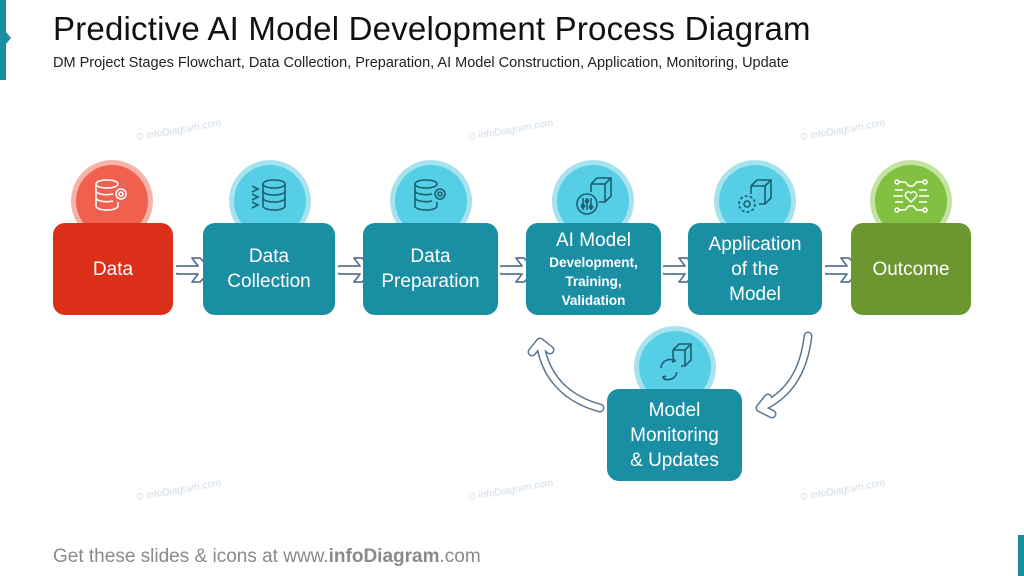 The width and height of the screenshot is (1024, 576). Describe the element at coordinates (593, 262) in the screenshot. I see `stage-sublabel: Development,` at that location.